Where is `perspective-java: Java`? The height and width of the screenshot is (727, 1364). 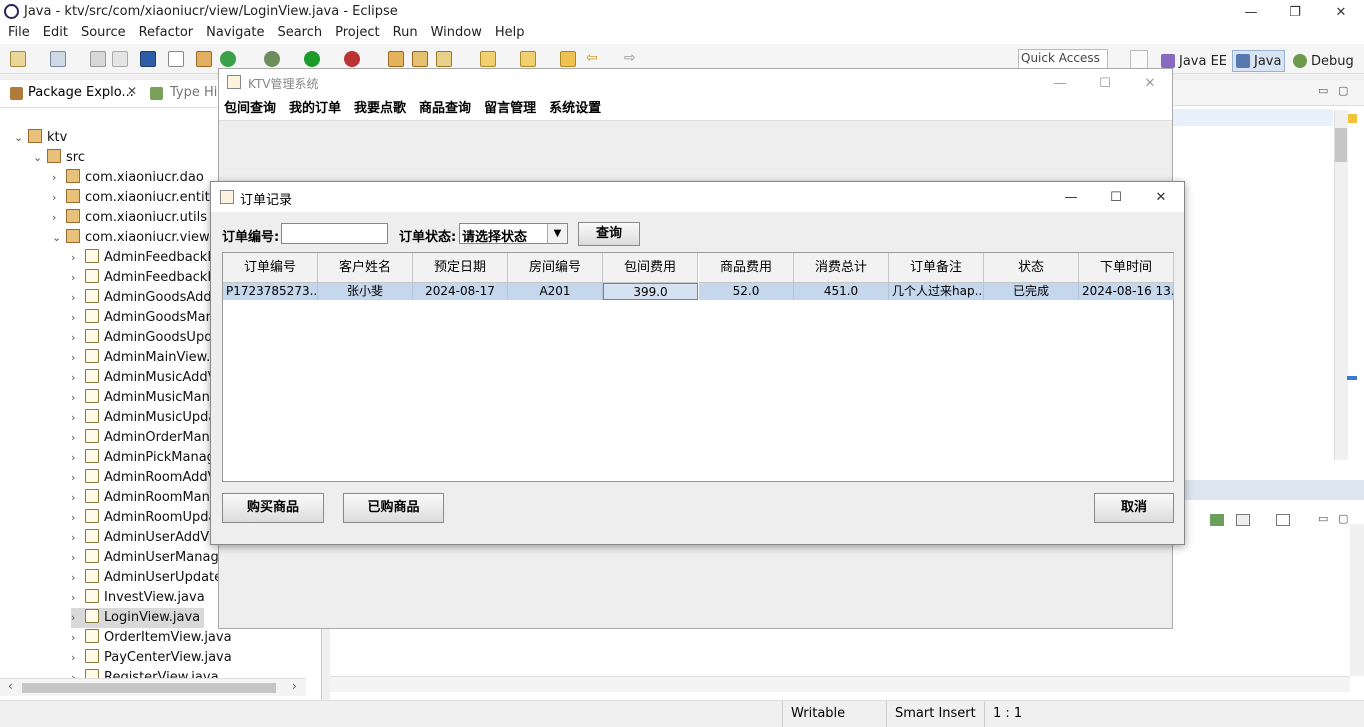 perspective-java: Java is located at coordinates (1259, 61).